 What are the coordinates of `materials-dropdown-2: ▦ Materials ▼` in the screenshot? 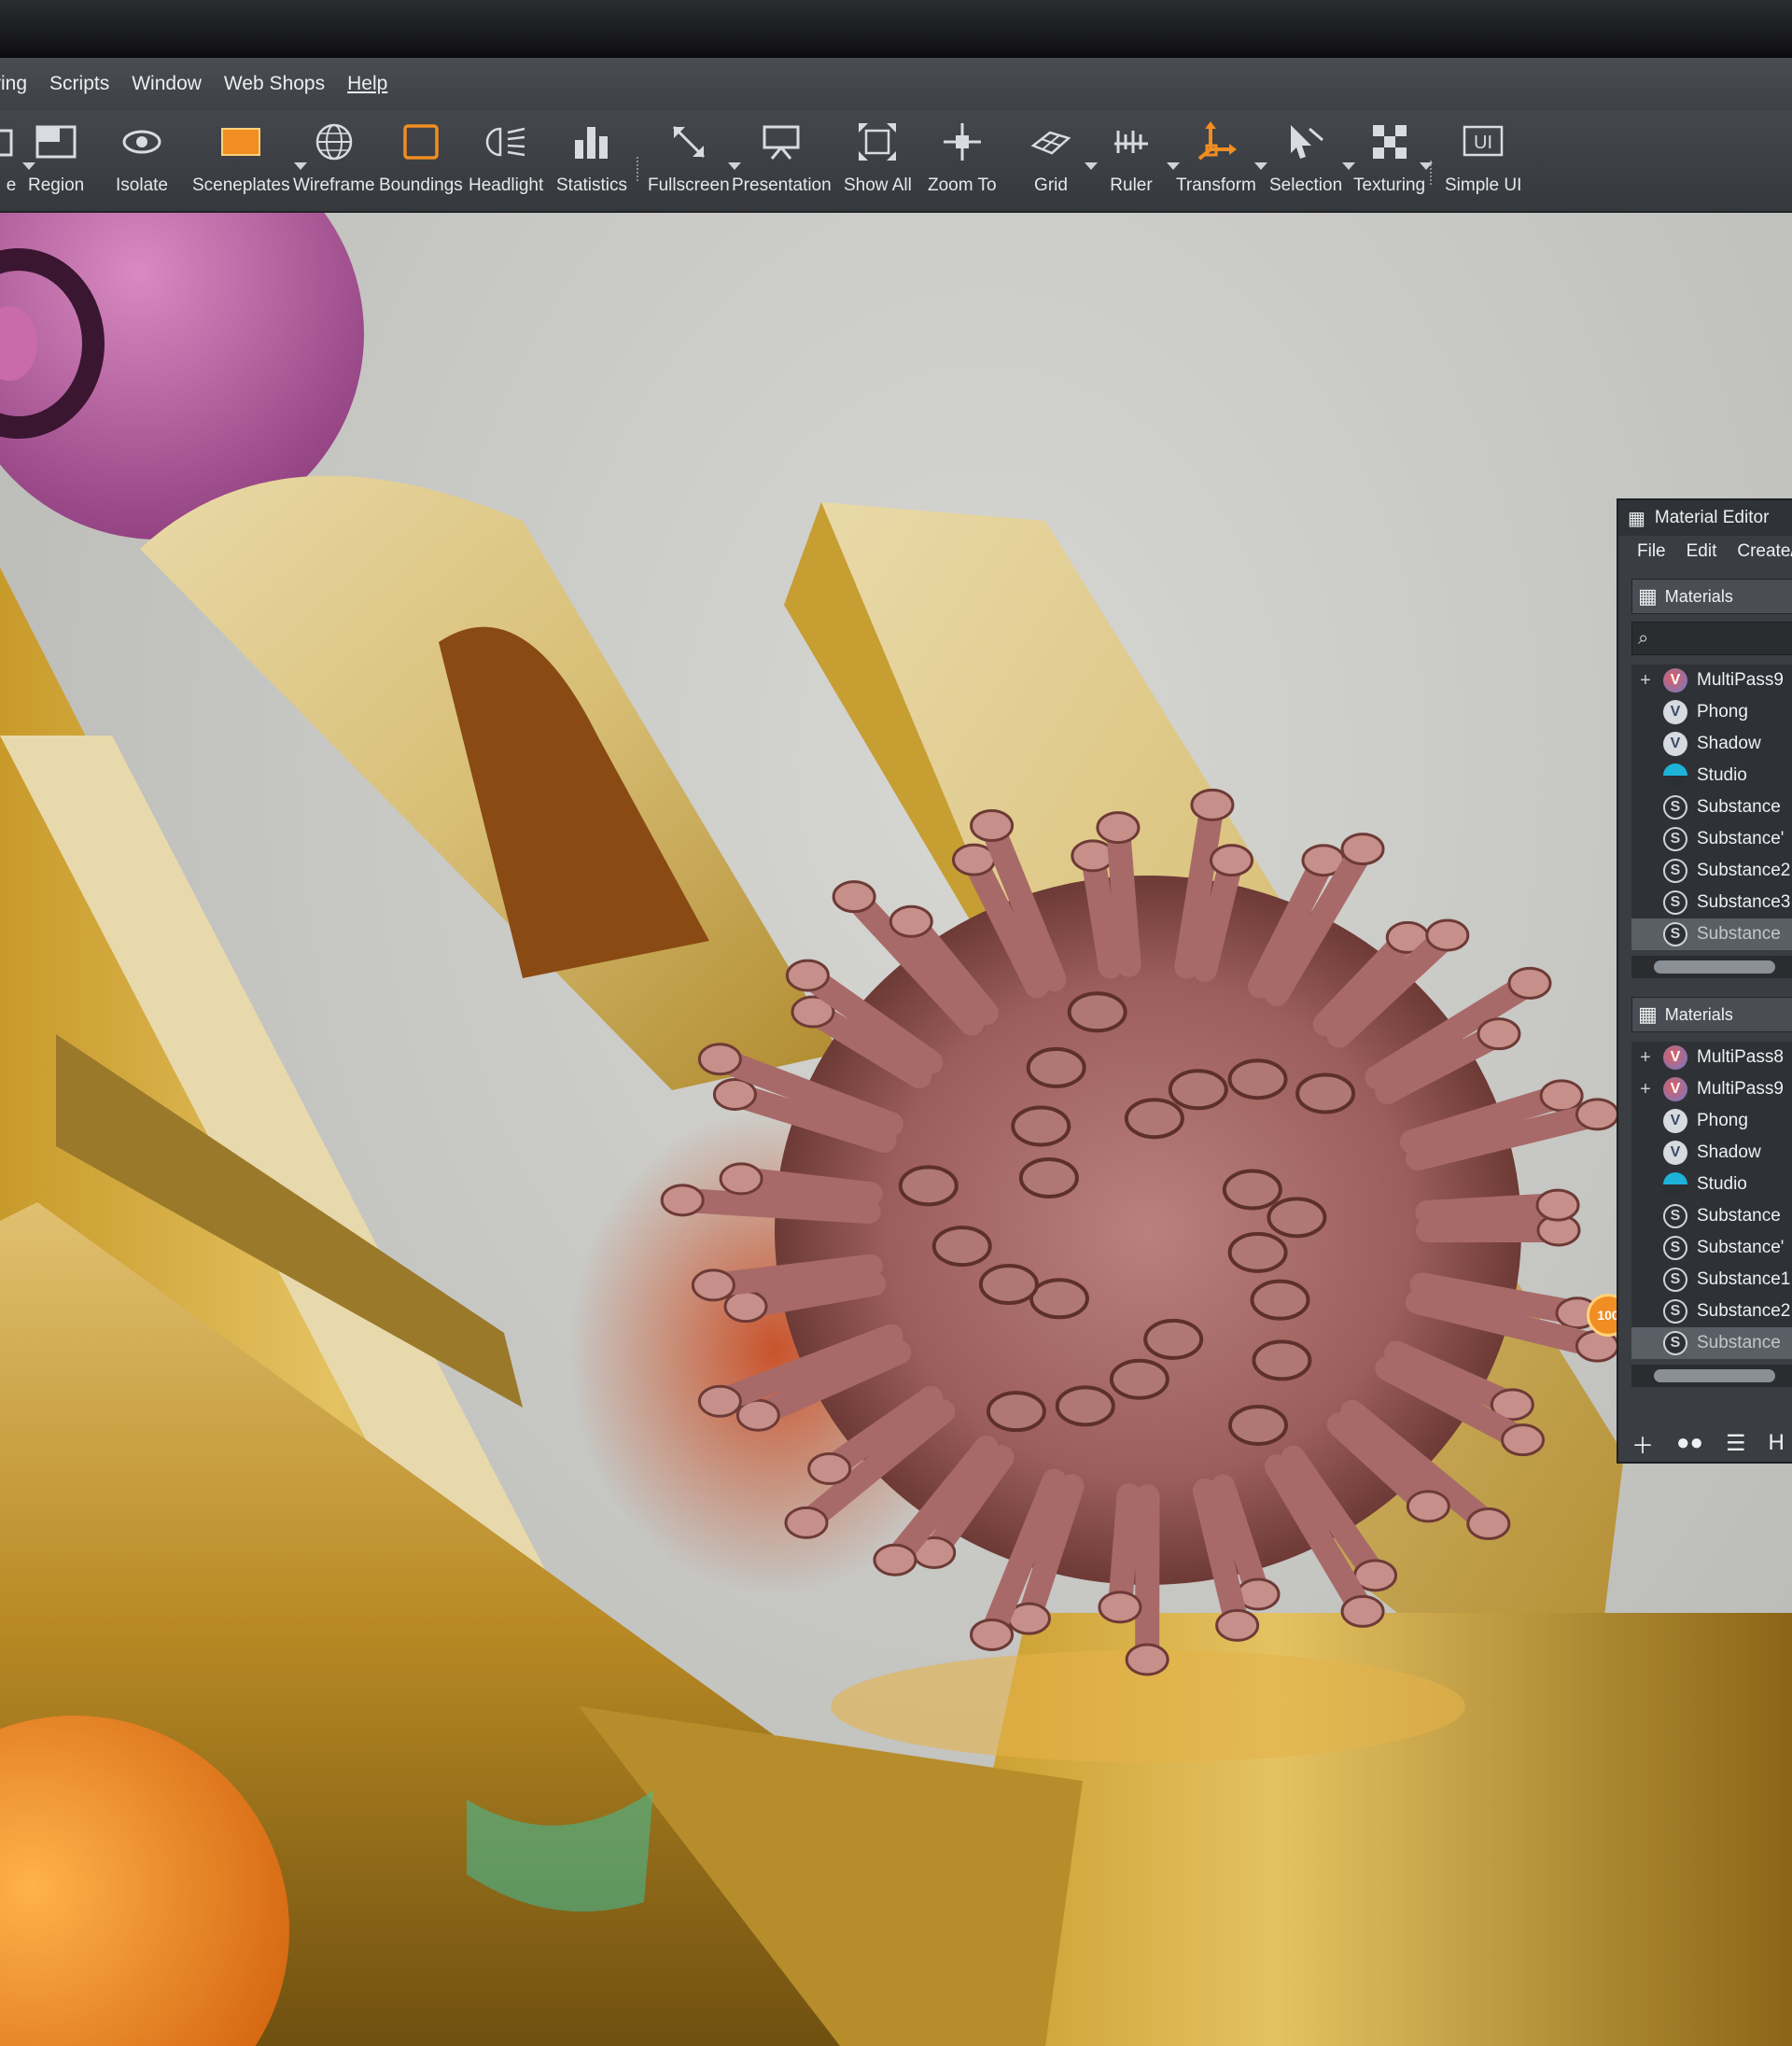 It's located at (1711, 1014).